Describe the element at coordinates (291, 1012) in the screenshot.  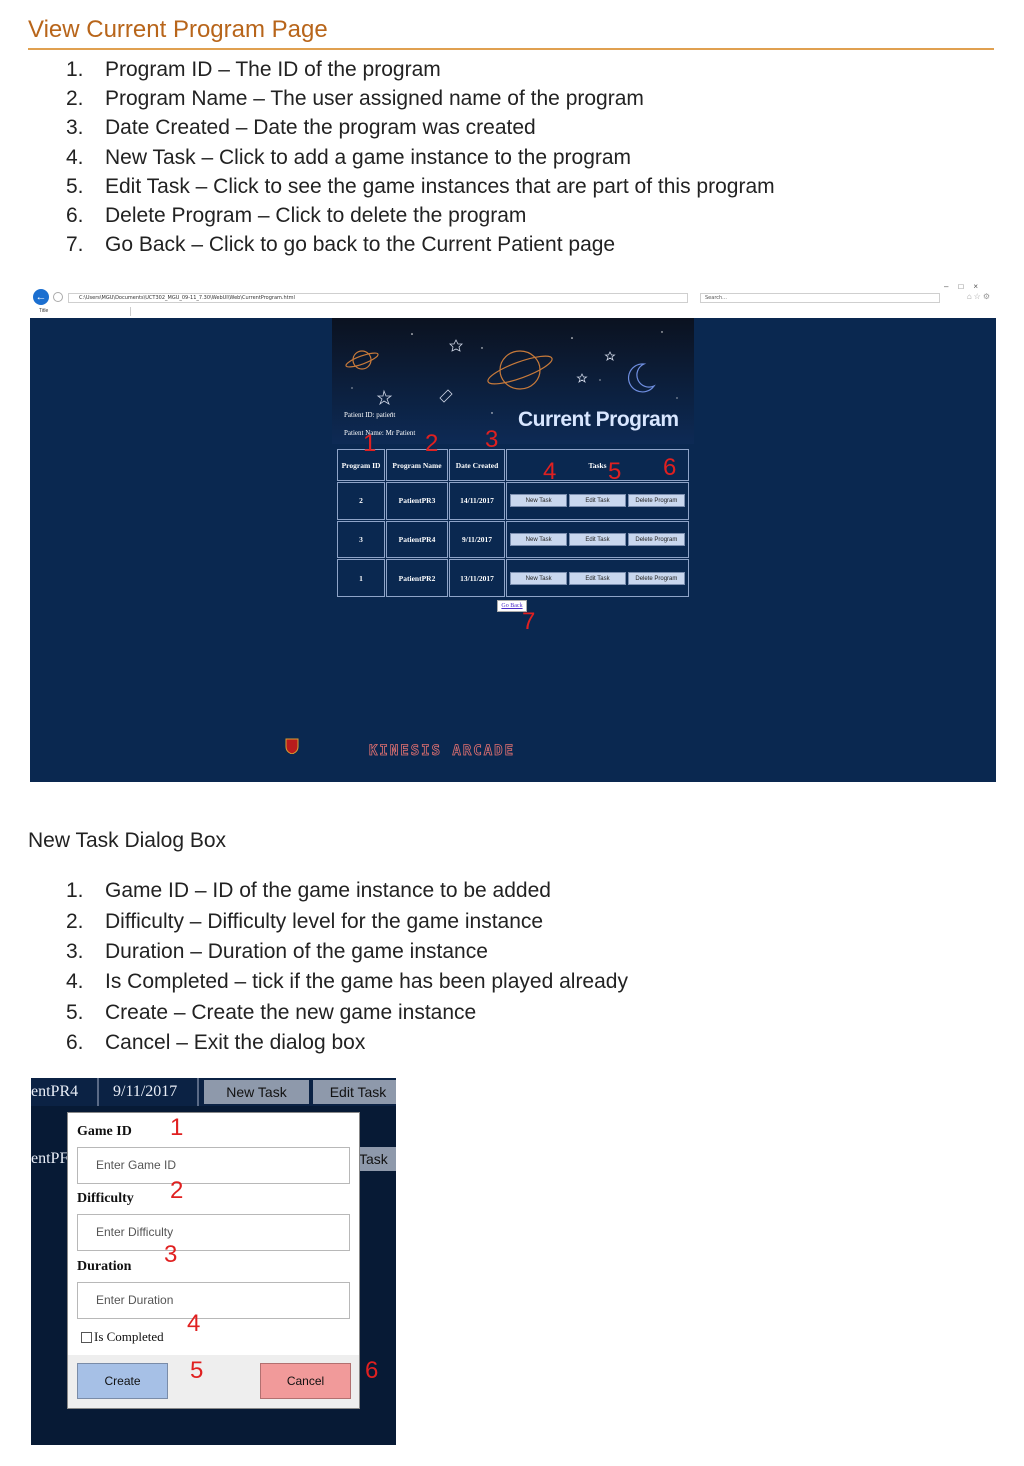
I see `legend-text: Create – Create the new game instance` at that location.